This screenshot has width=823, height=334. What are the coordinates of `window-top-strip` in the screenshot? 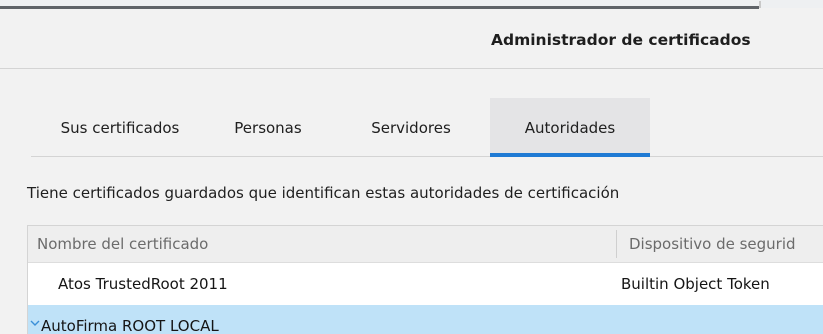 It's located at (411, 4).